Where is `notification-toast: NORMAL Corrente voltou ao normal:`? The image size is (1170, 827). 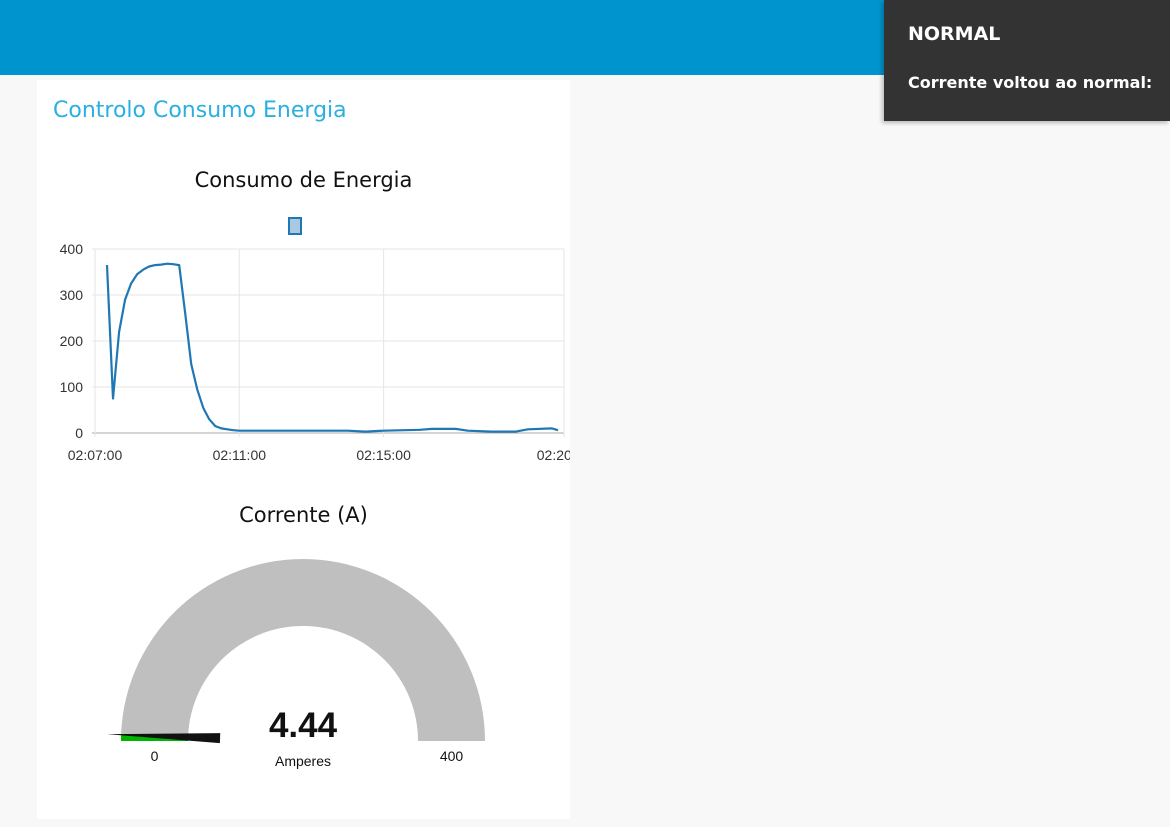
notification-toast: NORMAL Corrente voltou ao normal: is located at coordinates (1027, 60).